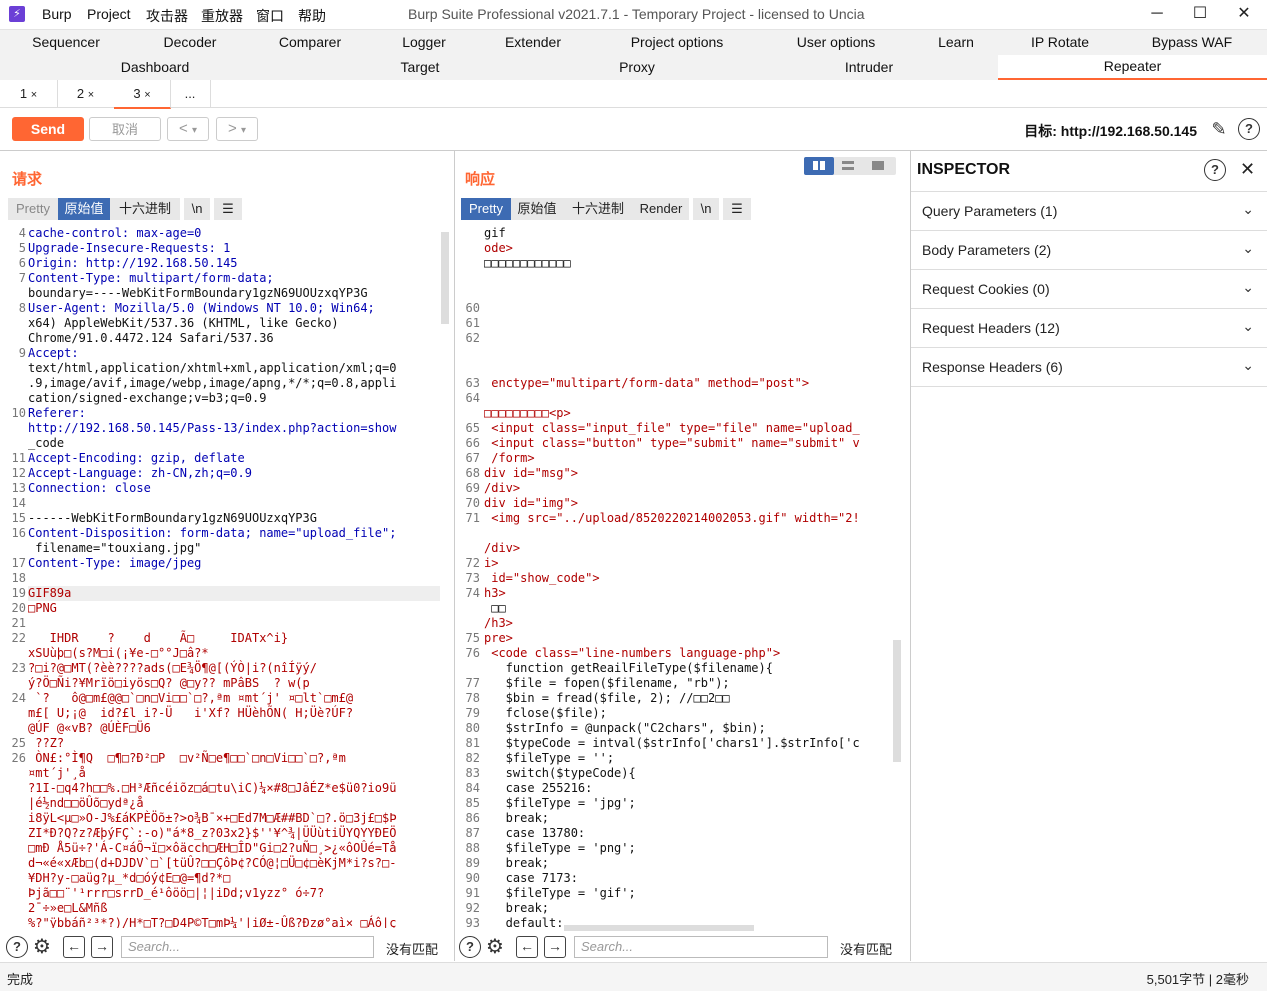 The image size is (1267, 991). Describe the element at coordinates (48, 129) in the screenshot. I see `send-button: Send` at that location.